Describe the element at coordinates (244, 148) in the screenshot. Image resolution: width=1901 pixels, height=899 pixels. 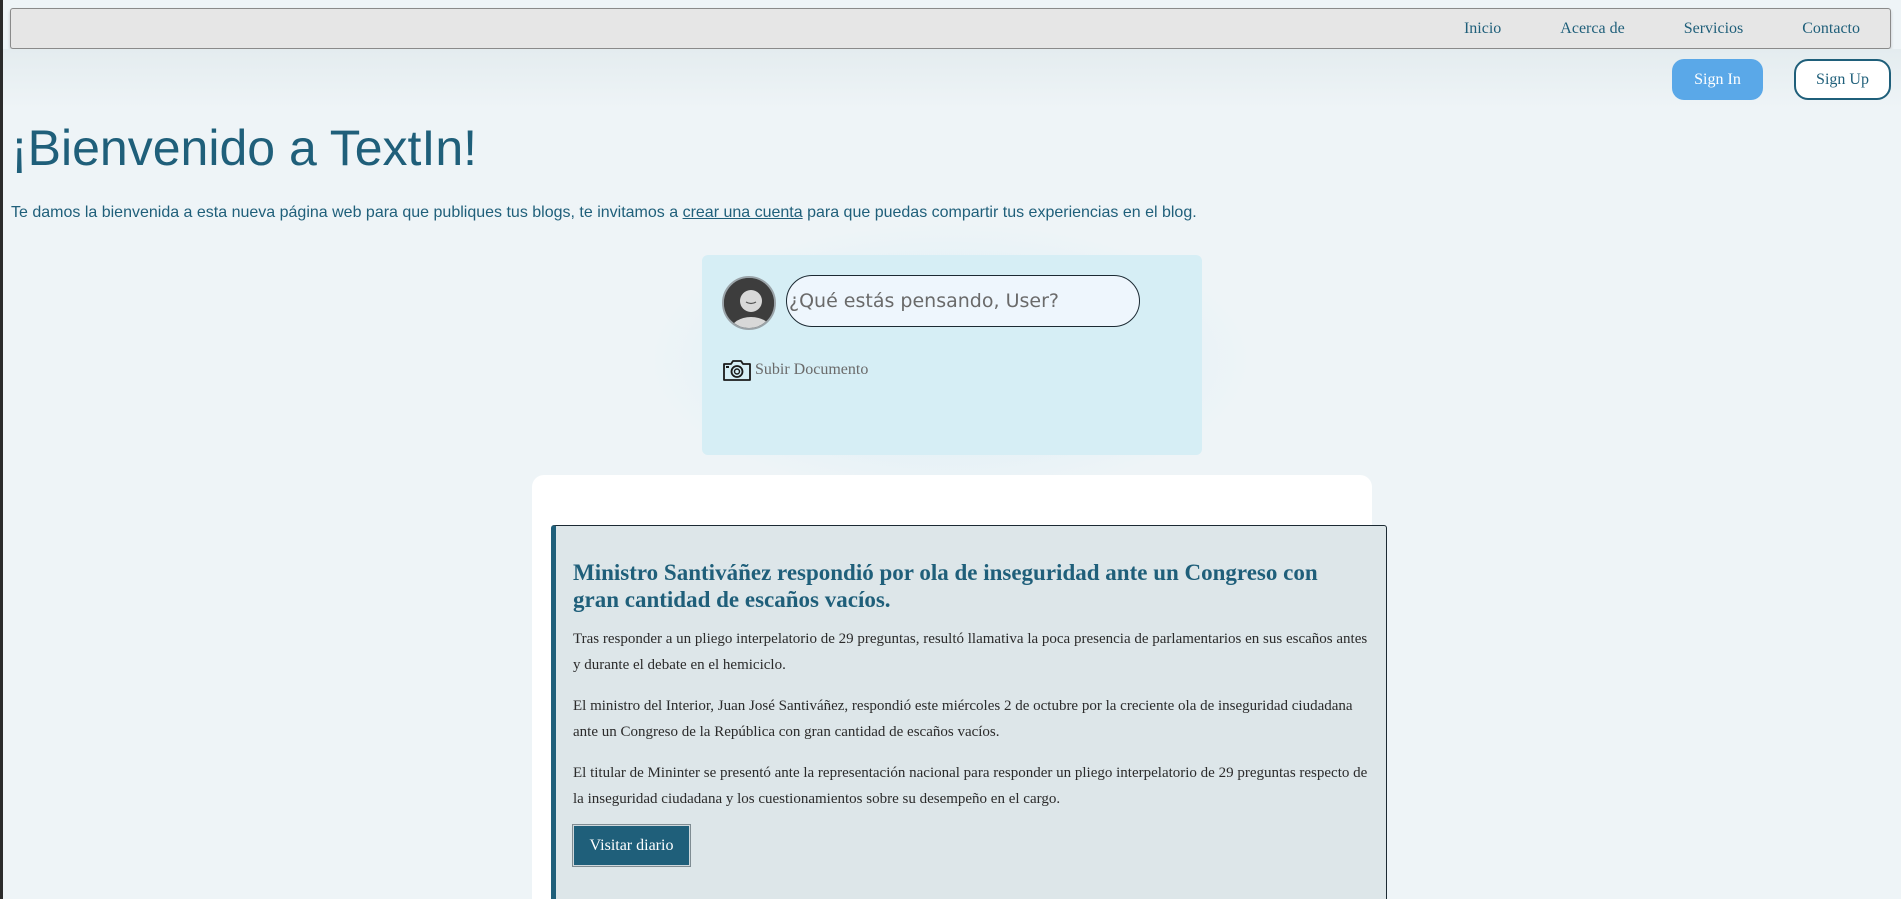
I see `page-title: ¡Bienvenido a TextIn!` at that location.